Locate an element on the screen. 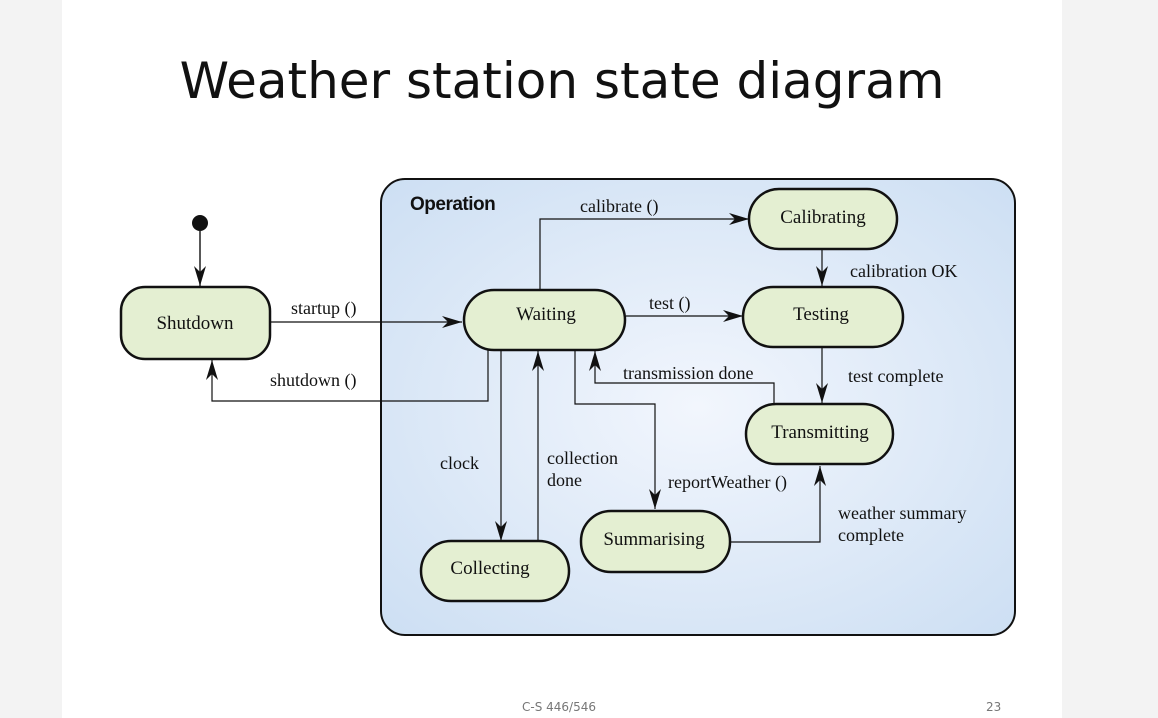 This screenshot has height=718, width=1158. state-summarising-label: Summarising is located at coordinates (654, 539).